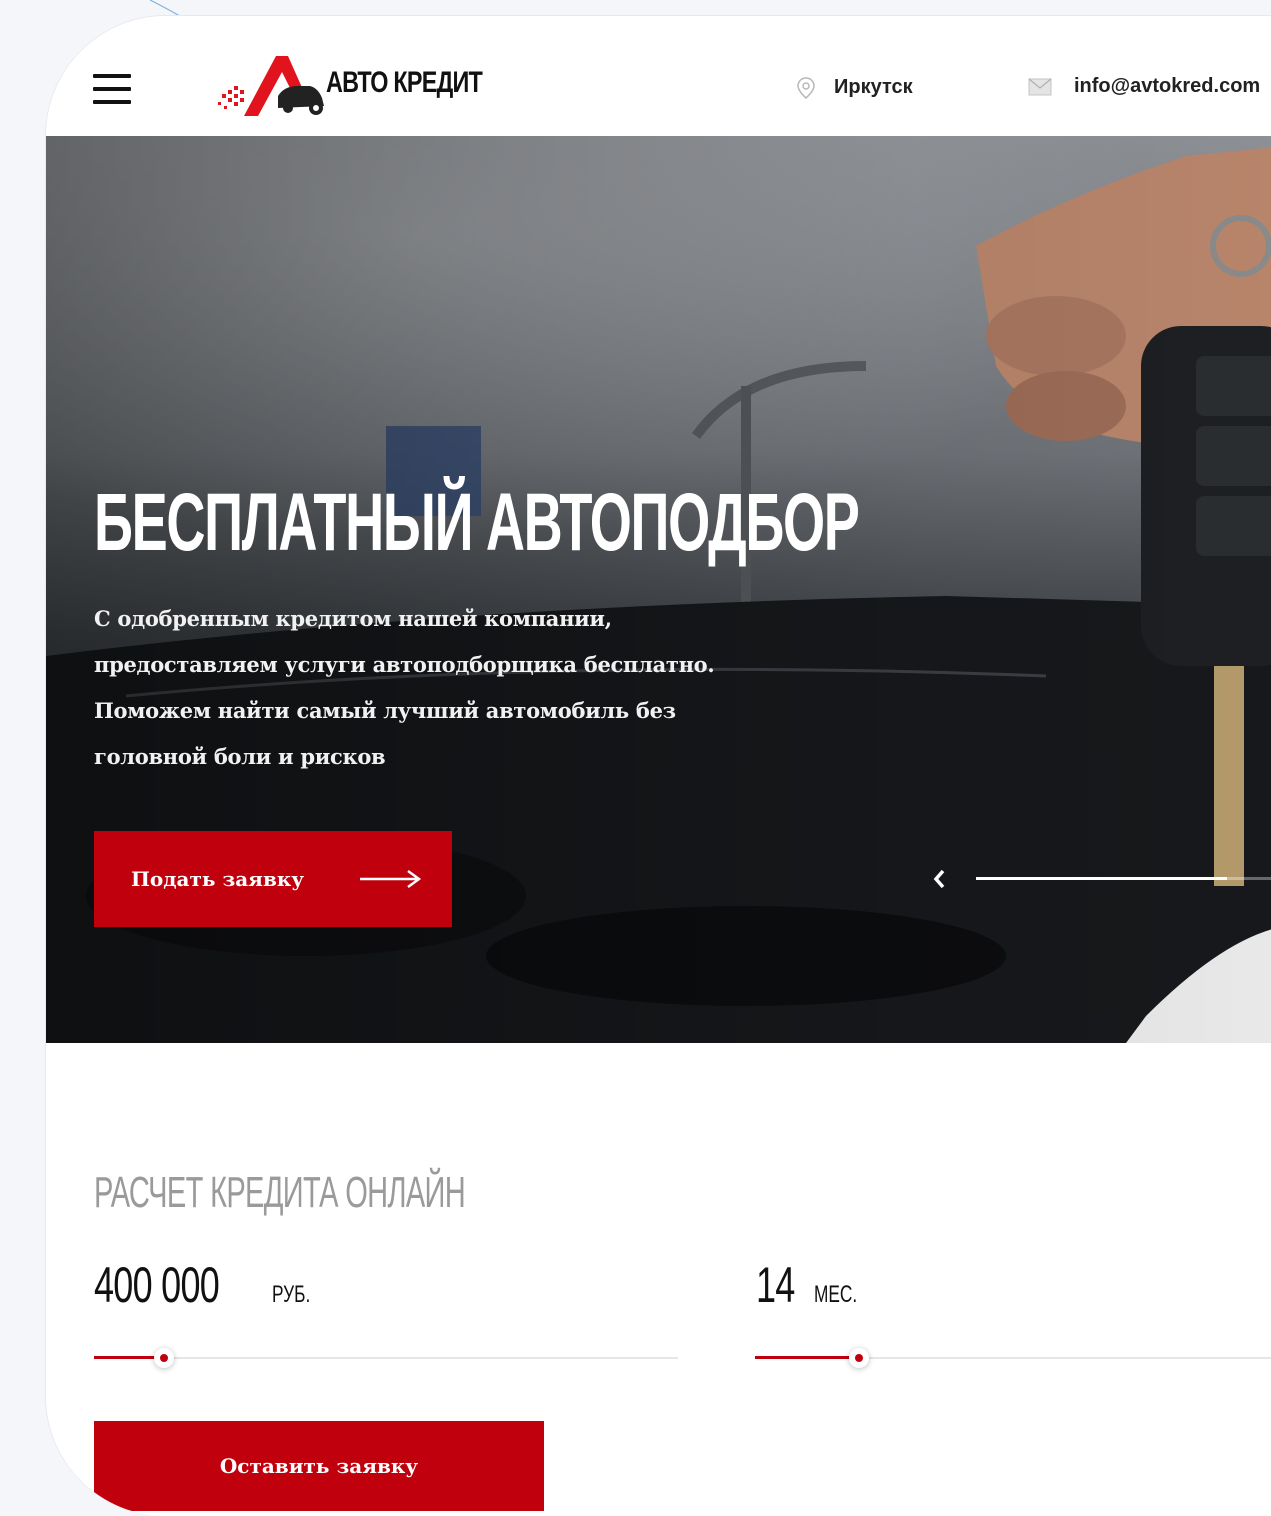 The height and width of the screenshot is (1516, 1271). Describe the element at coordinates (1040, 86) in the screenshot. I see `envelope-icon` at that location.